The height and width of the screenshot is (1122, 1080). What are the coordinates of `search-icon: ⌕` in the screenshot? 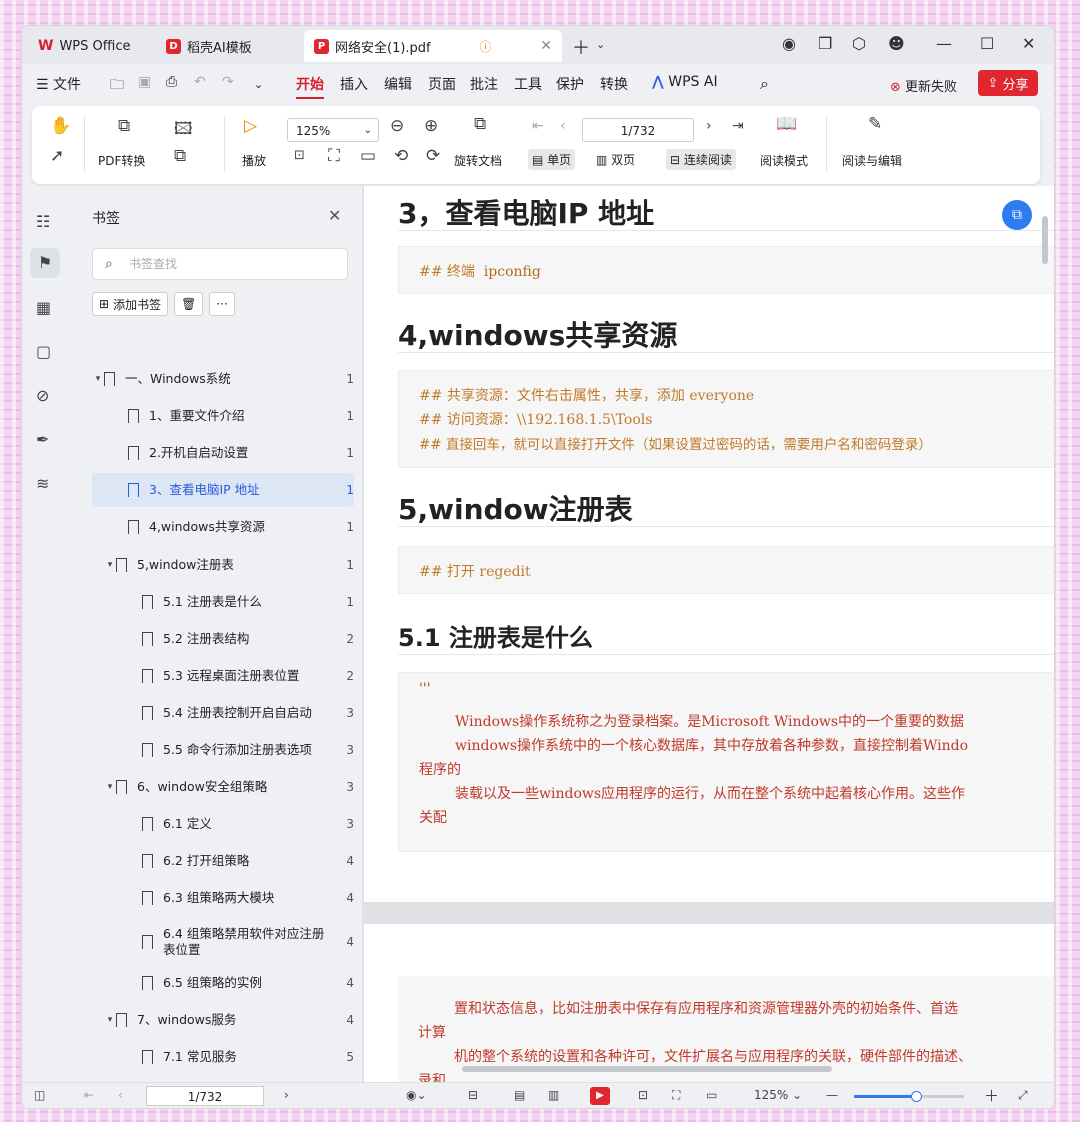 It's located at (764, 84).